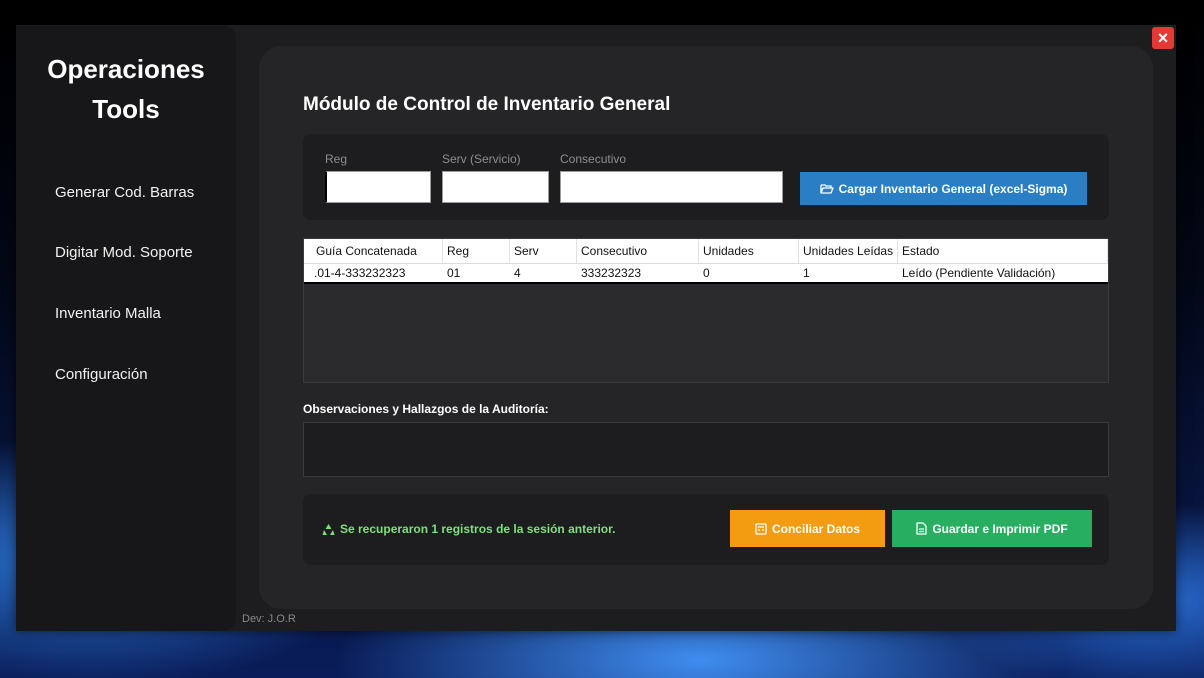 The width and height of the screenshot is (1204, 678). I want to click on load-inventory-label: Cargar Inventario General (excel-Sigma), so click(953, 188).